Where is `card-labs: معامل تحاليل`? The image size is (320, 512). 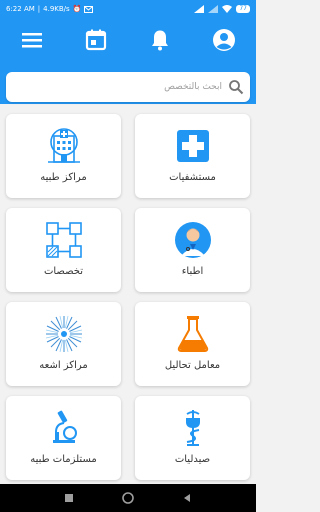 card-labs: معامل تحاليل is located at coordinates (192, 344).